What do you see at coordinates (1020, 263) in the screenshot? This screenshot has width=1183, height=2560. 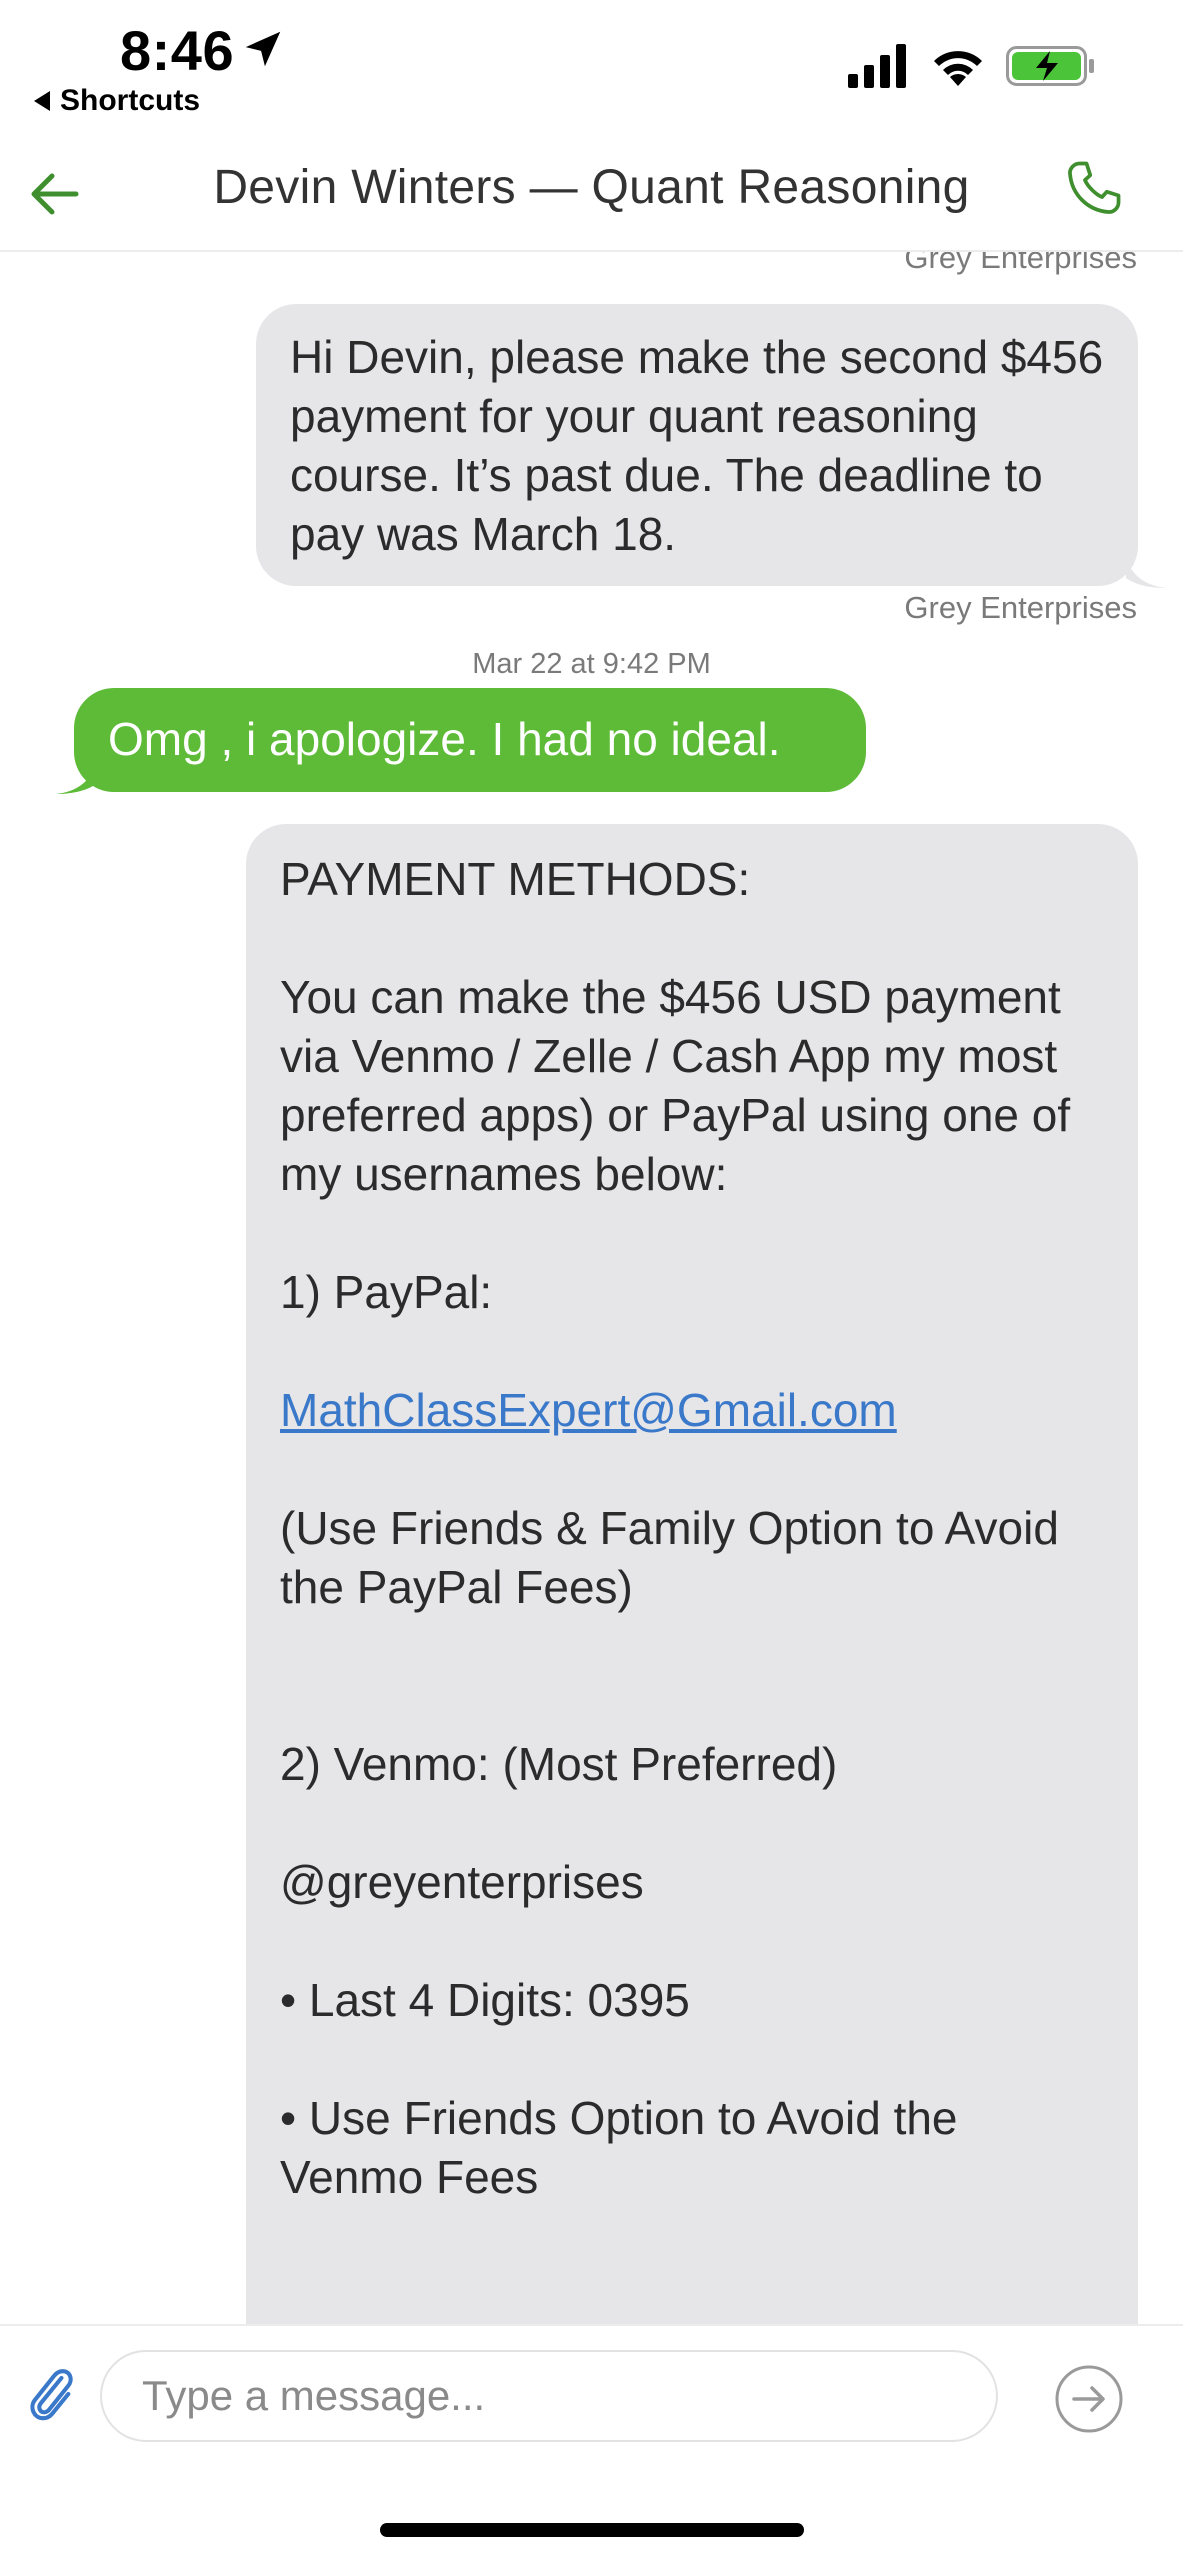 I see `sender-label-top: Grey Enterprises` at bounding box center [1020, 263].